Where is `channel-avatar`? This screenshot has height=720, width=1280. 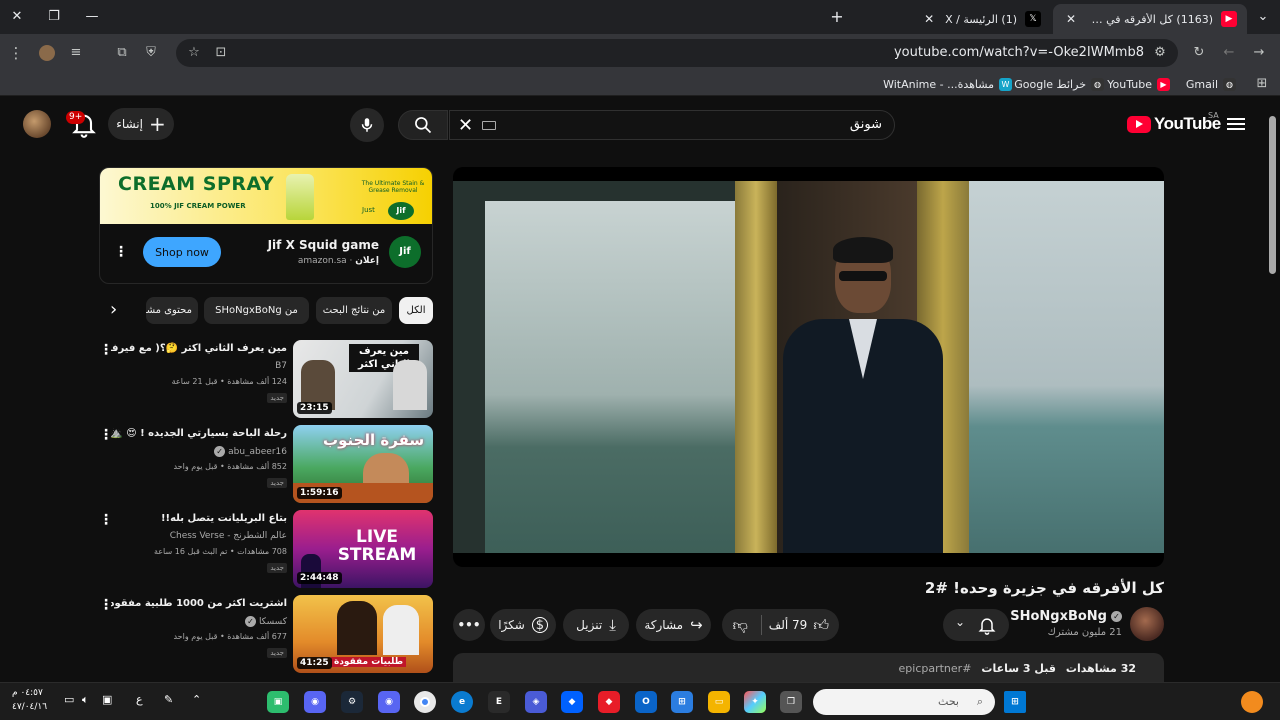 channel-avatar is located at coordinates (1147, 624).